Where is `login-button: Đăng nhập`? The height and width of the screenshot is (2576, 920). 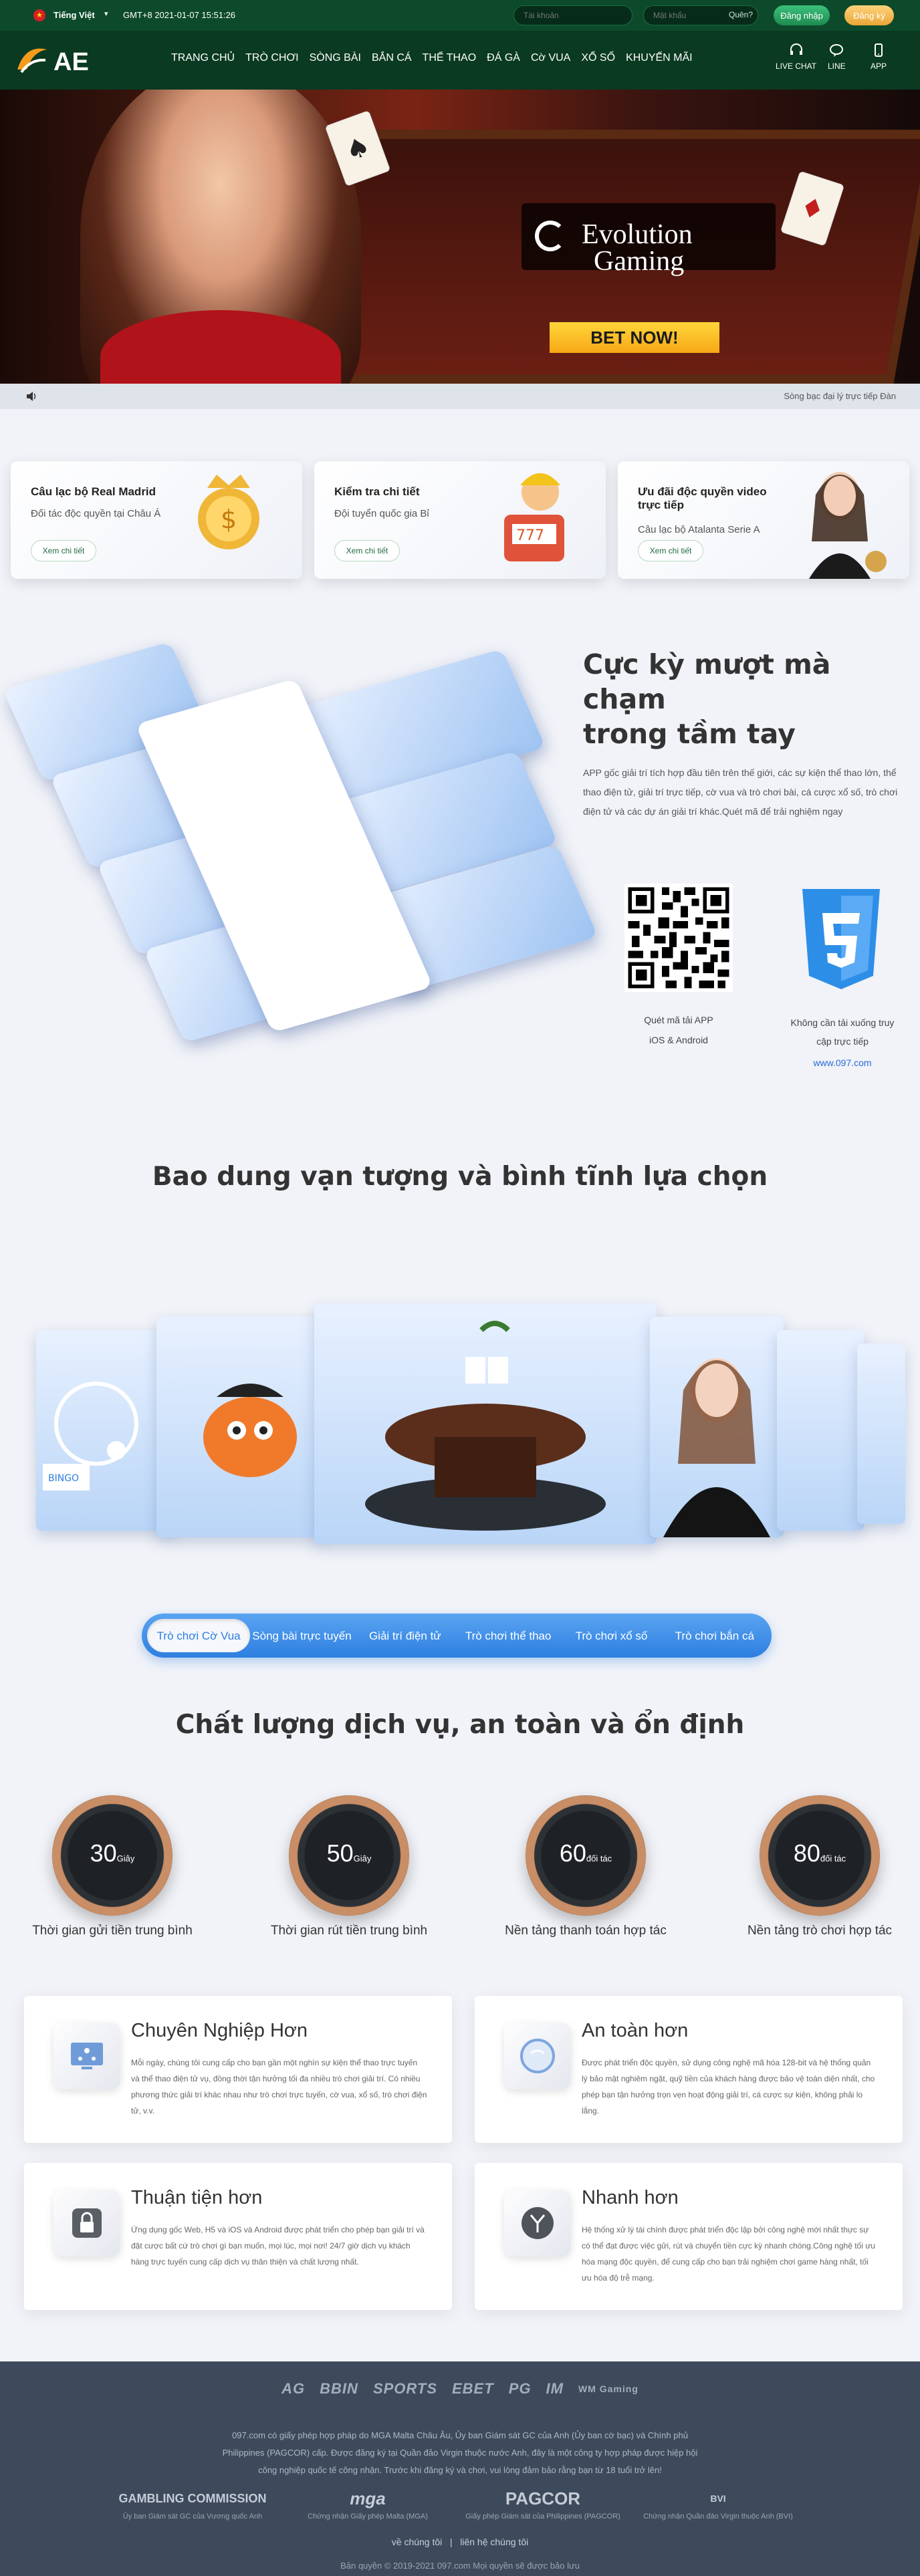
login-button: Đăng nhập is located at coordinates (802, 15).